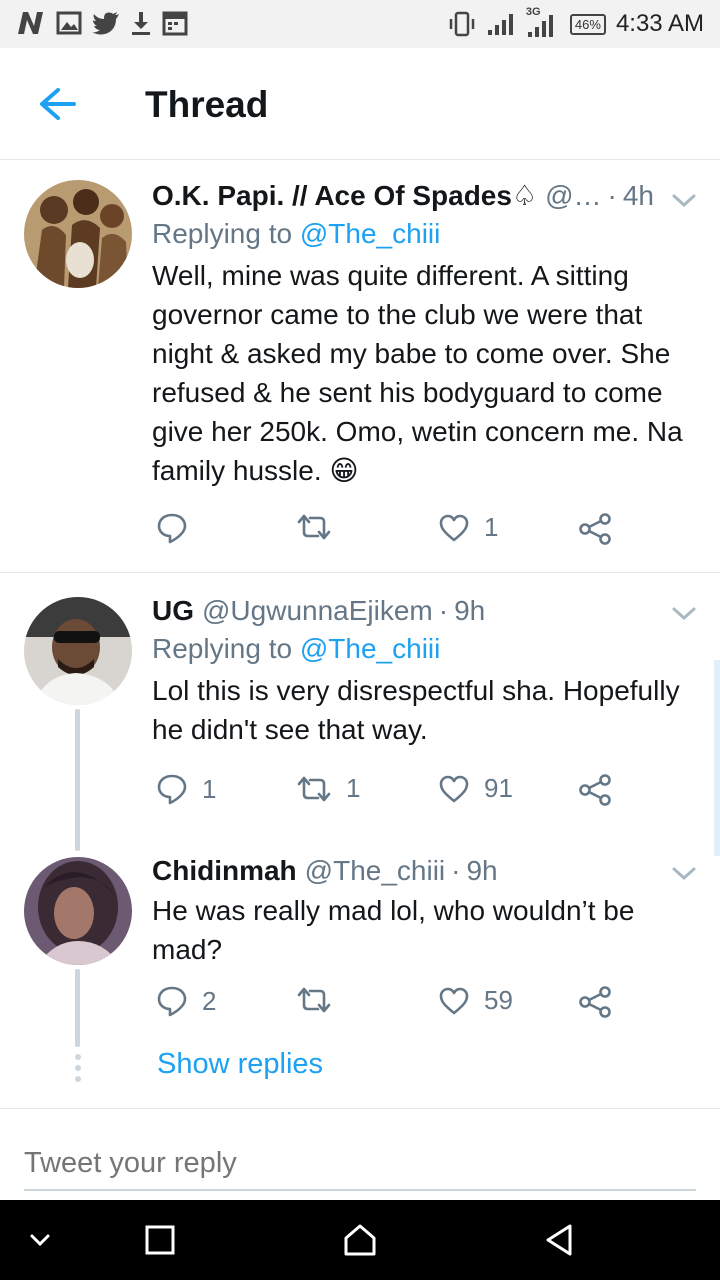 This screenshot has width=720, height=1280. What do you see at coordinates (209, 788) in the screenshot?
I see `reply-count: 1` at bounding box center [209, 788].